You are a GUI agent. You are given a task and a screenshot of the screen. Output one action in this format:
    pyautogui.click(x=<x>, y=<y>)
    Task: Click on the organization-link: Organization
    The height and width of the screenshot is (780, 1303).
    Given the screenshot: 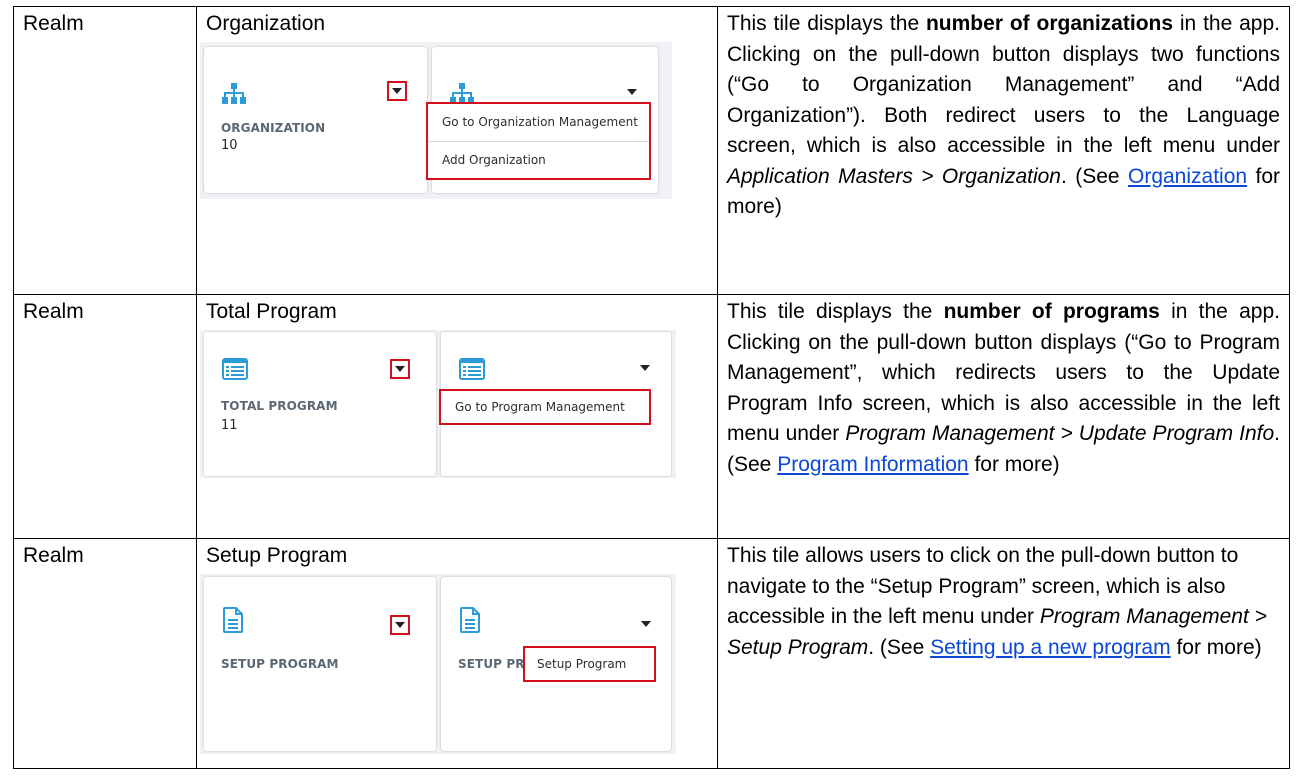 What is the action you would take?
    pyautogui.click(x=1187, y=176)
    